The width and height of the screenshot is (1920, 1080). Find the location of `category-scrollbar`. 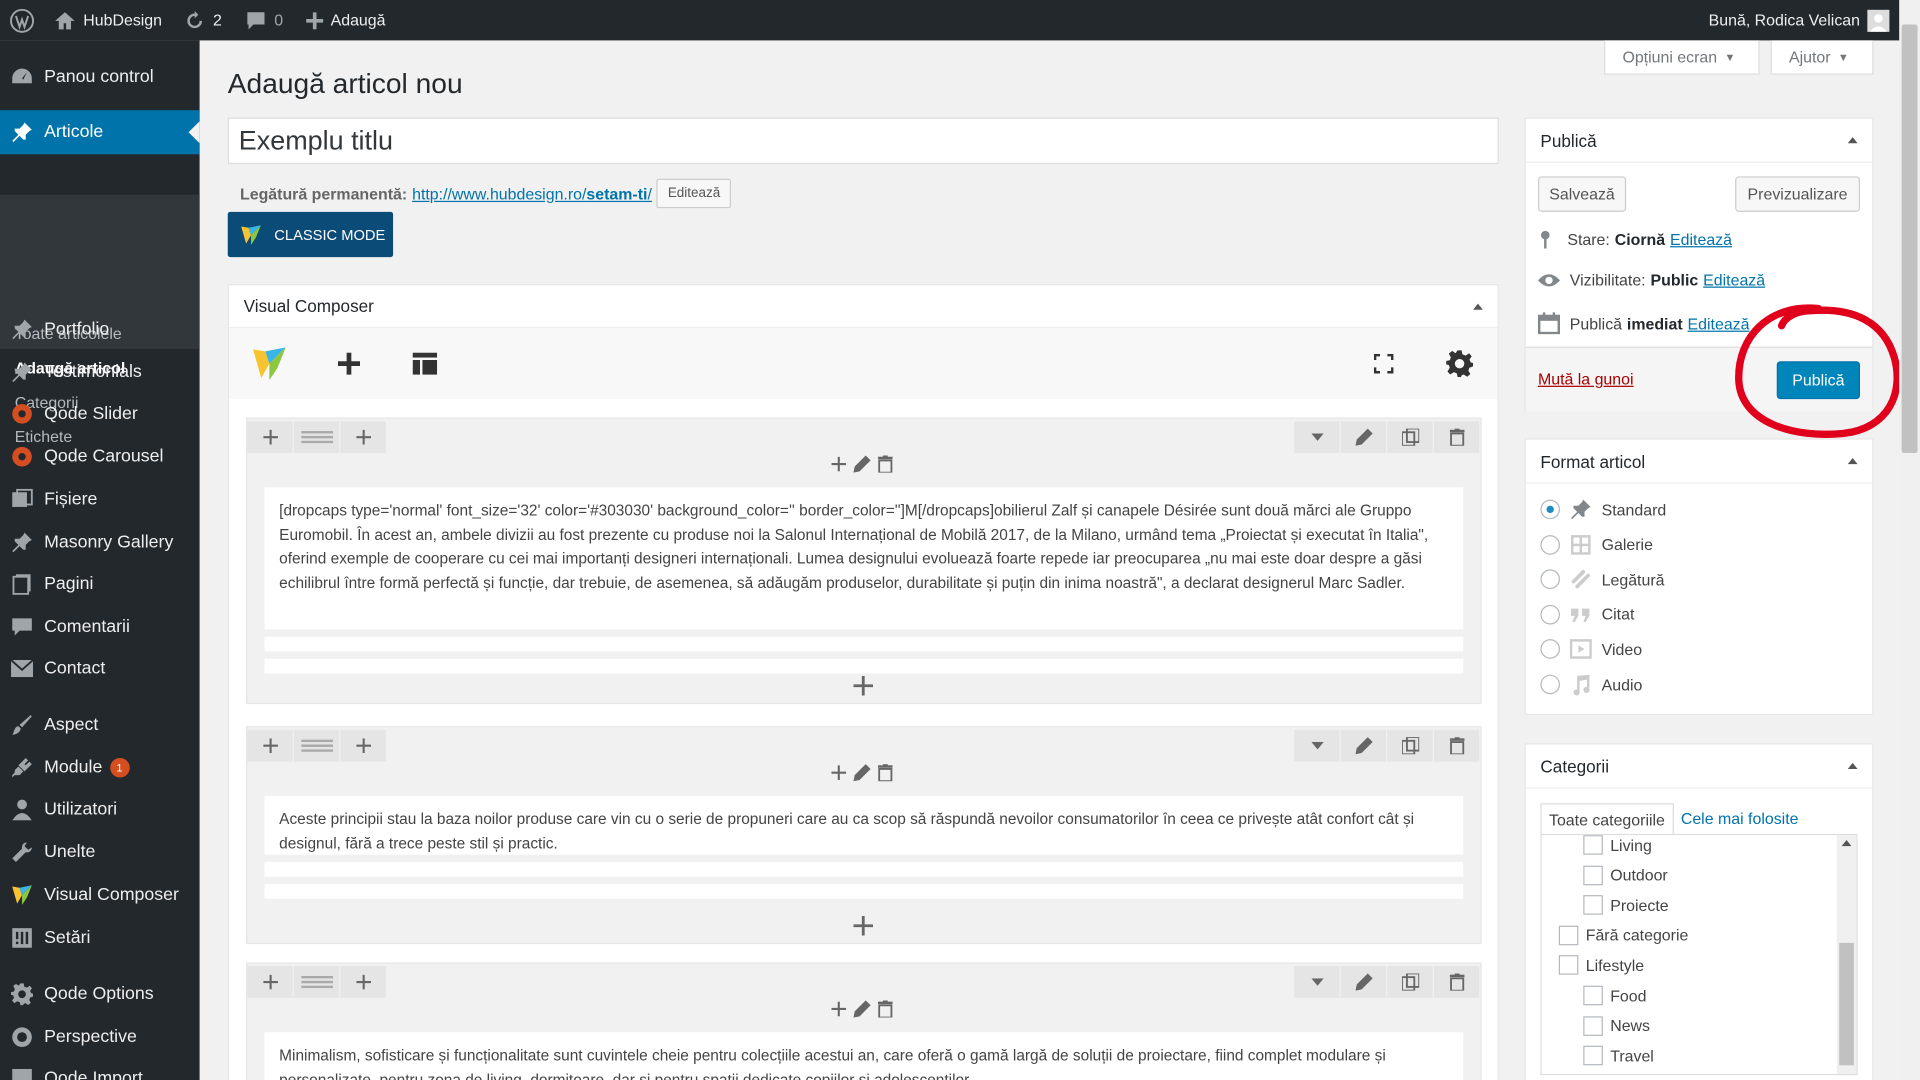

category-scrollbar is located at coordinates (1846, 954).